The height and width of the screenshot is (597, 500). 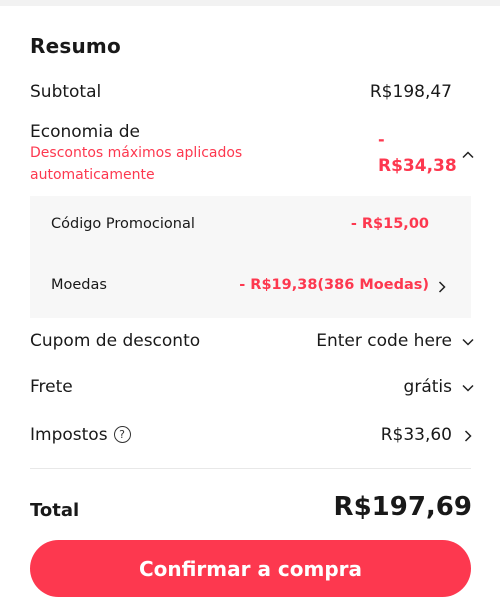 What do you see at coordinates (410, 92) in the screenshot?
I see `subtotal-value: R$198,47` at bounding box center [410, 92].